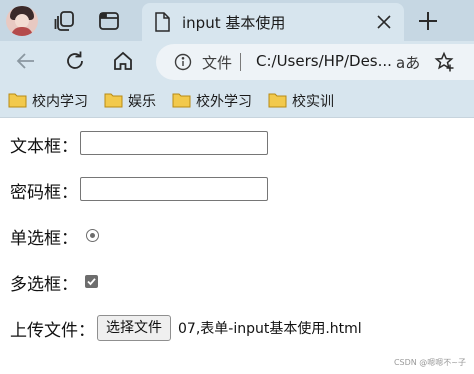 This screenshot has height=374, width=474. I want to click on bookmark-folder: 校内学习, so click(51, 101).